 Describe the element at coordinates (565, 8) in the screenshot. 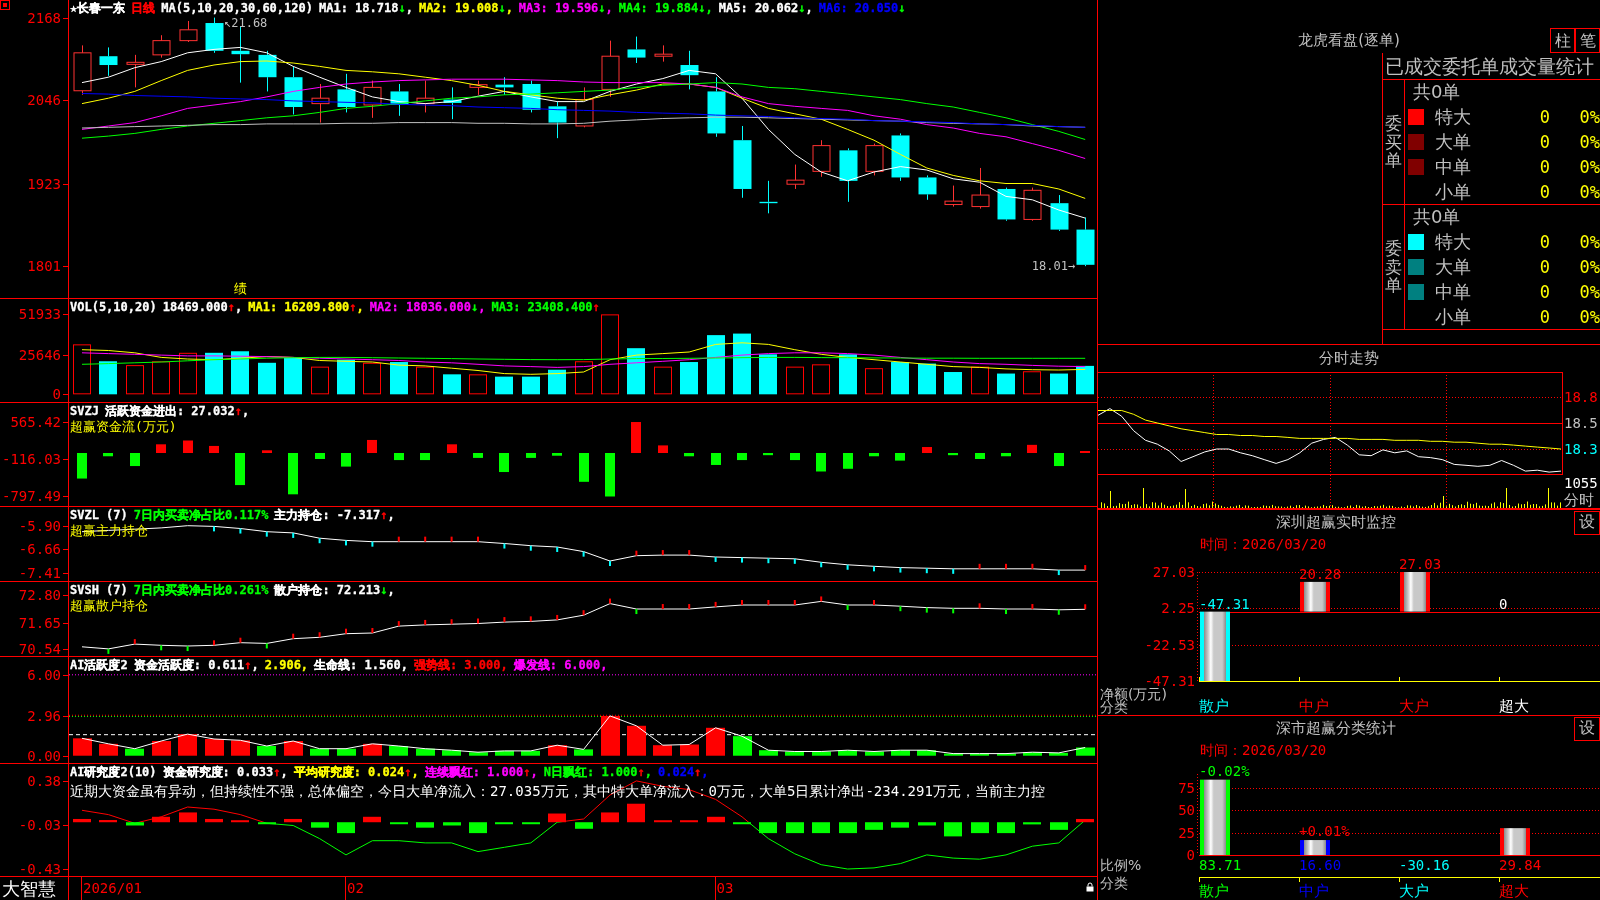

I see `legend-text: MA3: 19.596↓,` at that location.